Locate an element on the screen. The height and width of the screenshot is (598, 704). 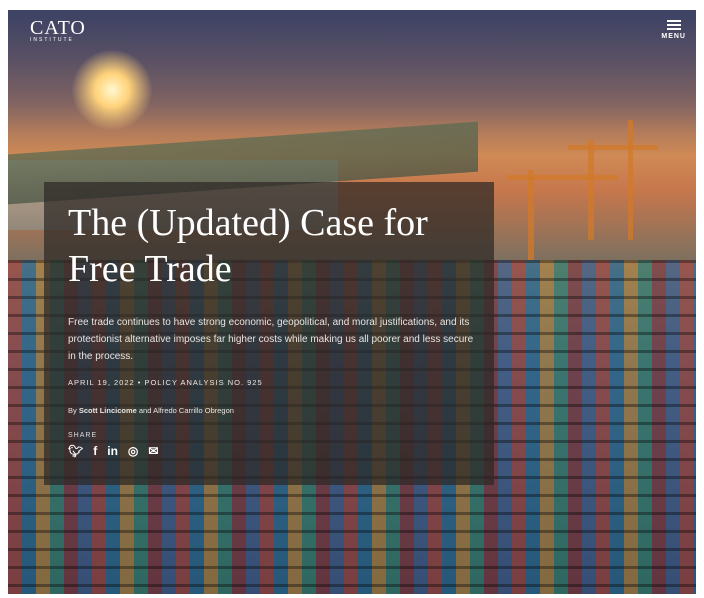
share-label: SHARE is located at coordinates (83, 435).